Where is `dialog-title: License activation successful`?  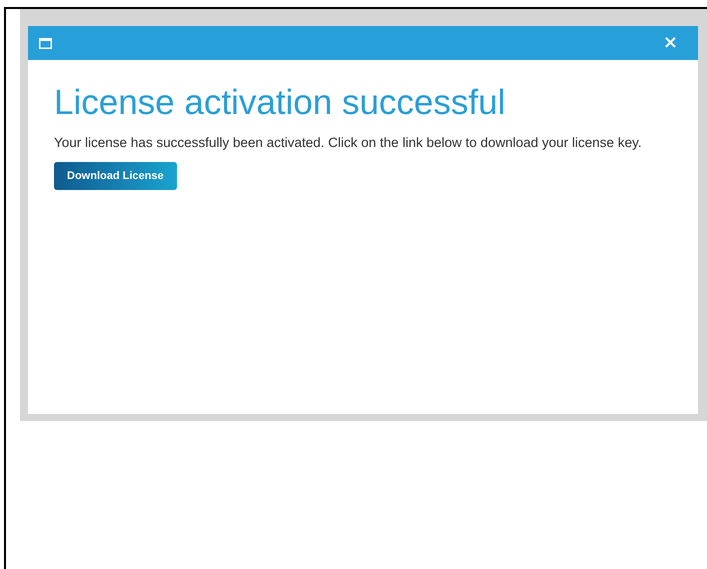 dialog-title: License activation successful is located at coordinates (280, 103).